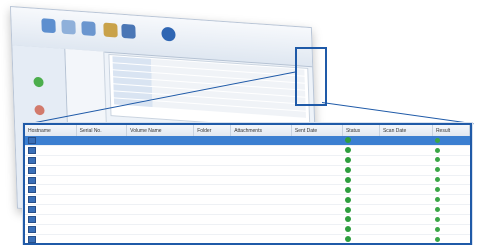 This screenshot has height=245, width=478. What do you see at coordinates (212, 130) in the screenshot?
I see `column-header: Folder` at bounding box center [212, 130].